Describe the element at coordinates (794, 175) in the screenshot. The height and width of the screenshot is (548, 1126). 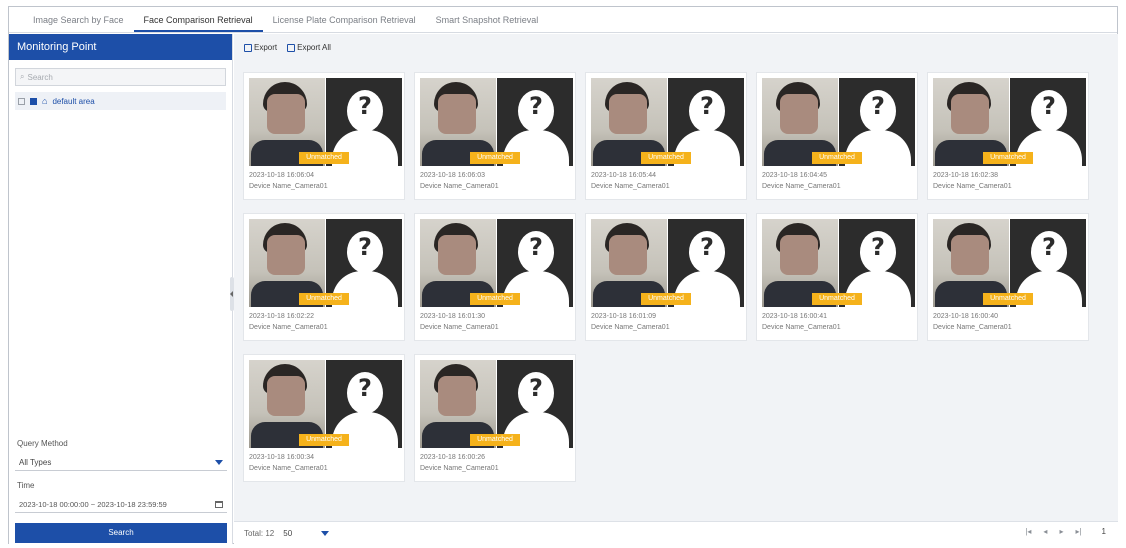
I see `capture-time: 2023-10-18 16:04:45` at that location.